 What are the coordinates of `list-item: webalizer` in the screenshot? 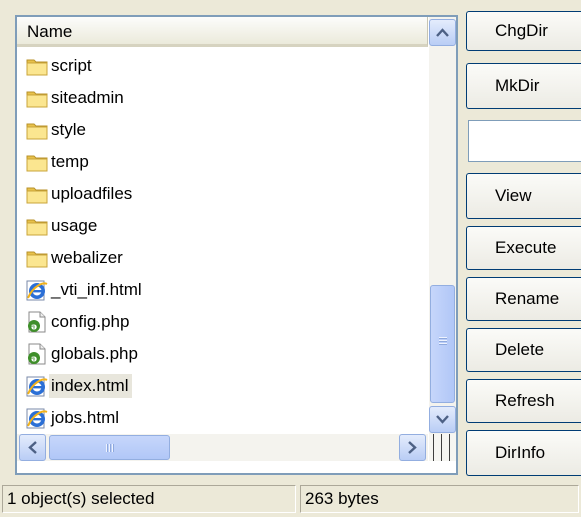 It's located at (76, 258).